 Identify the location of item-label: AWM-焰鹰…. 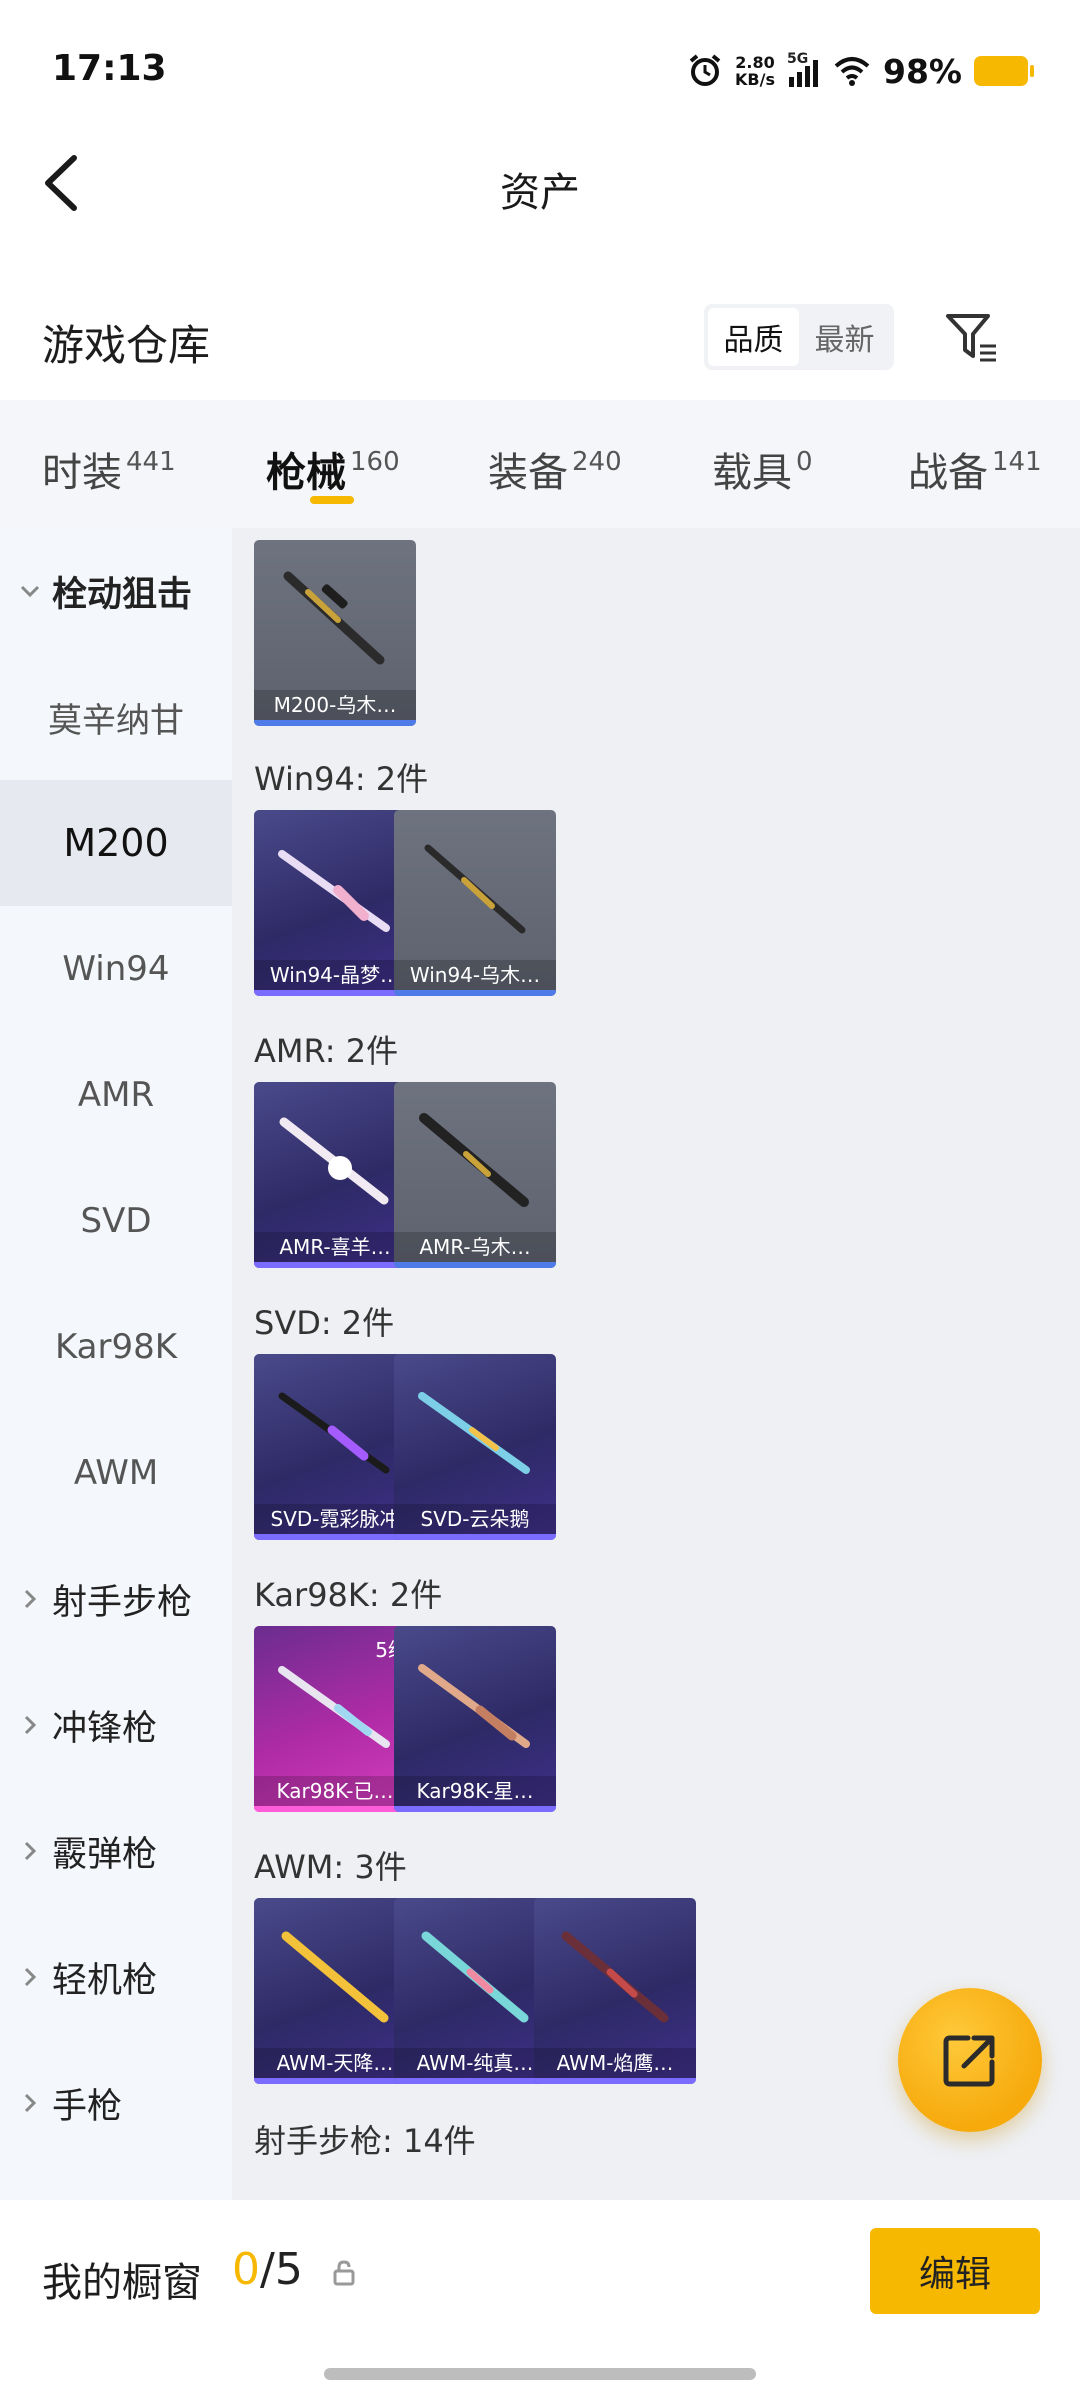
(615, 2063).